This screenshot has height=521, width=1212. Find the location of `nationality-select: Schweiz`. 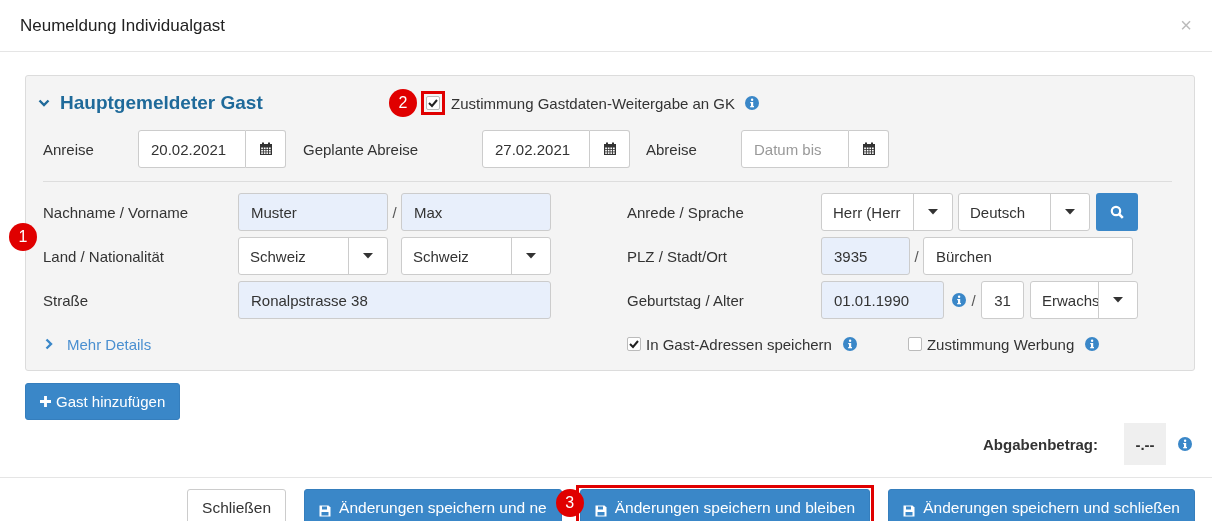

nationality-select: Schweiz is located at coordinates (476, 256).